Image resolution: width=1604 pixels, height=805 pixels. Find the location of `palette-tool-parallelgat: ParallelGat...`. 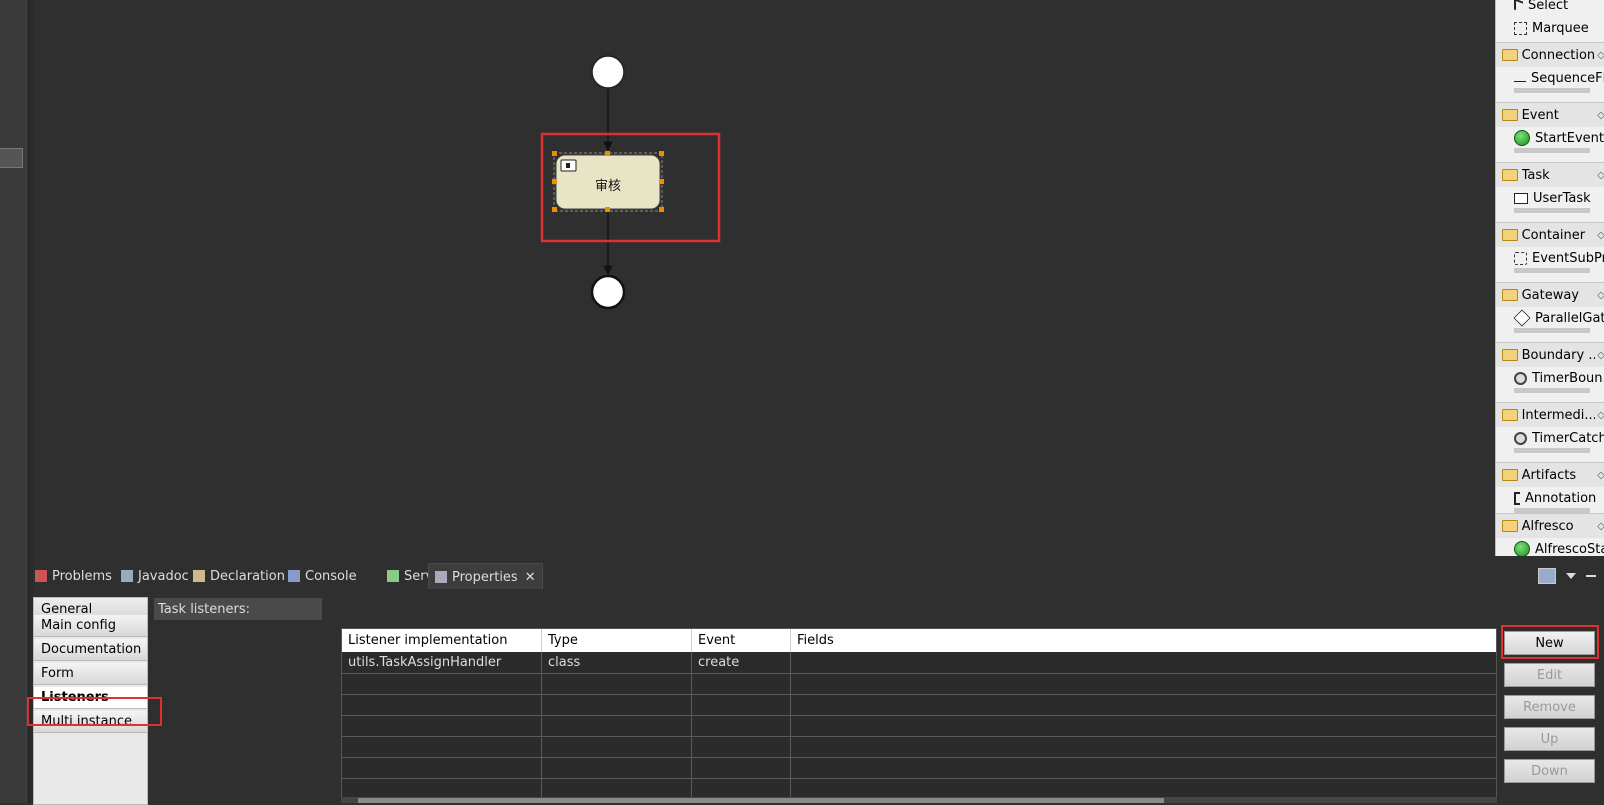

palette-tool-parallelgat: ParallelGat... is located at coordinates (1550, 318).